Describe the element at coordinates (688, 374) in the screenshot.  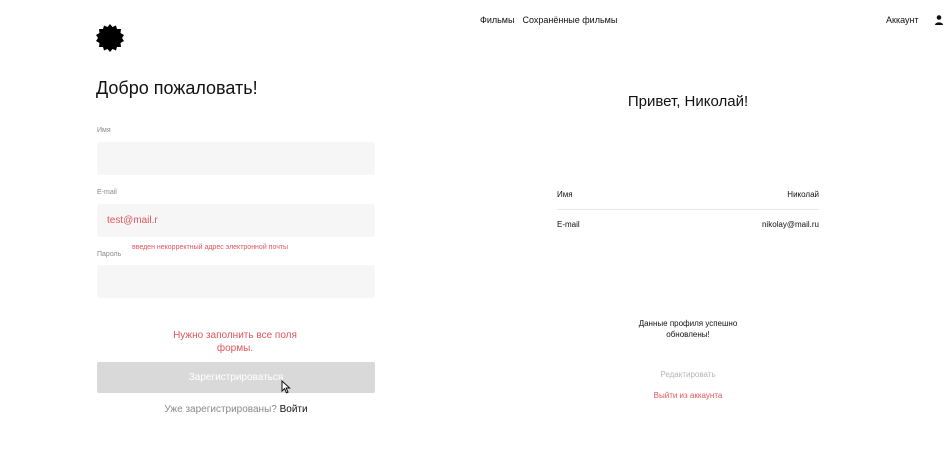
I see `edit-profile-button: Редактировать` at that location.